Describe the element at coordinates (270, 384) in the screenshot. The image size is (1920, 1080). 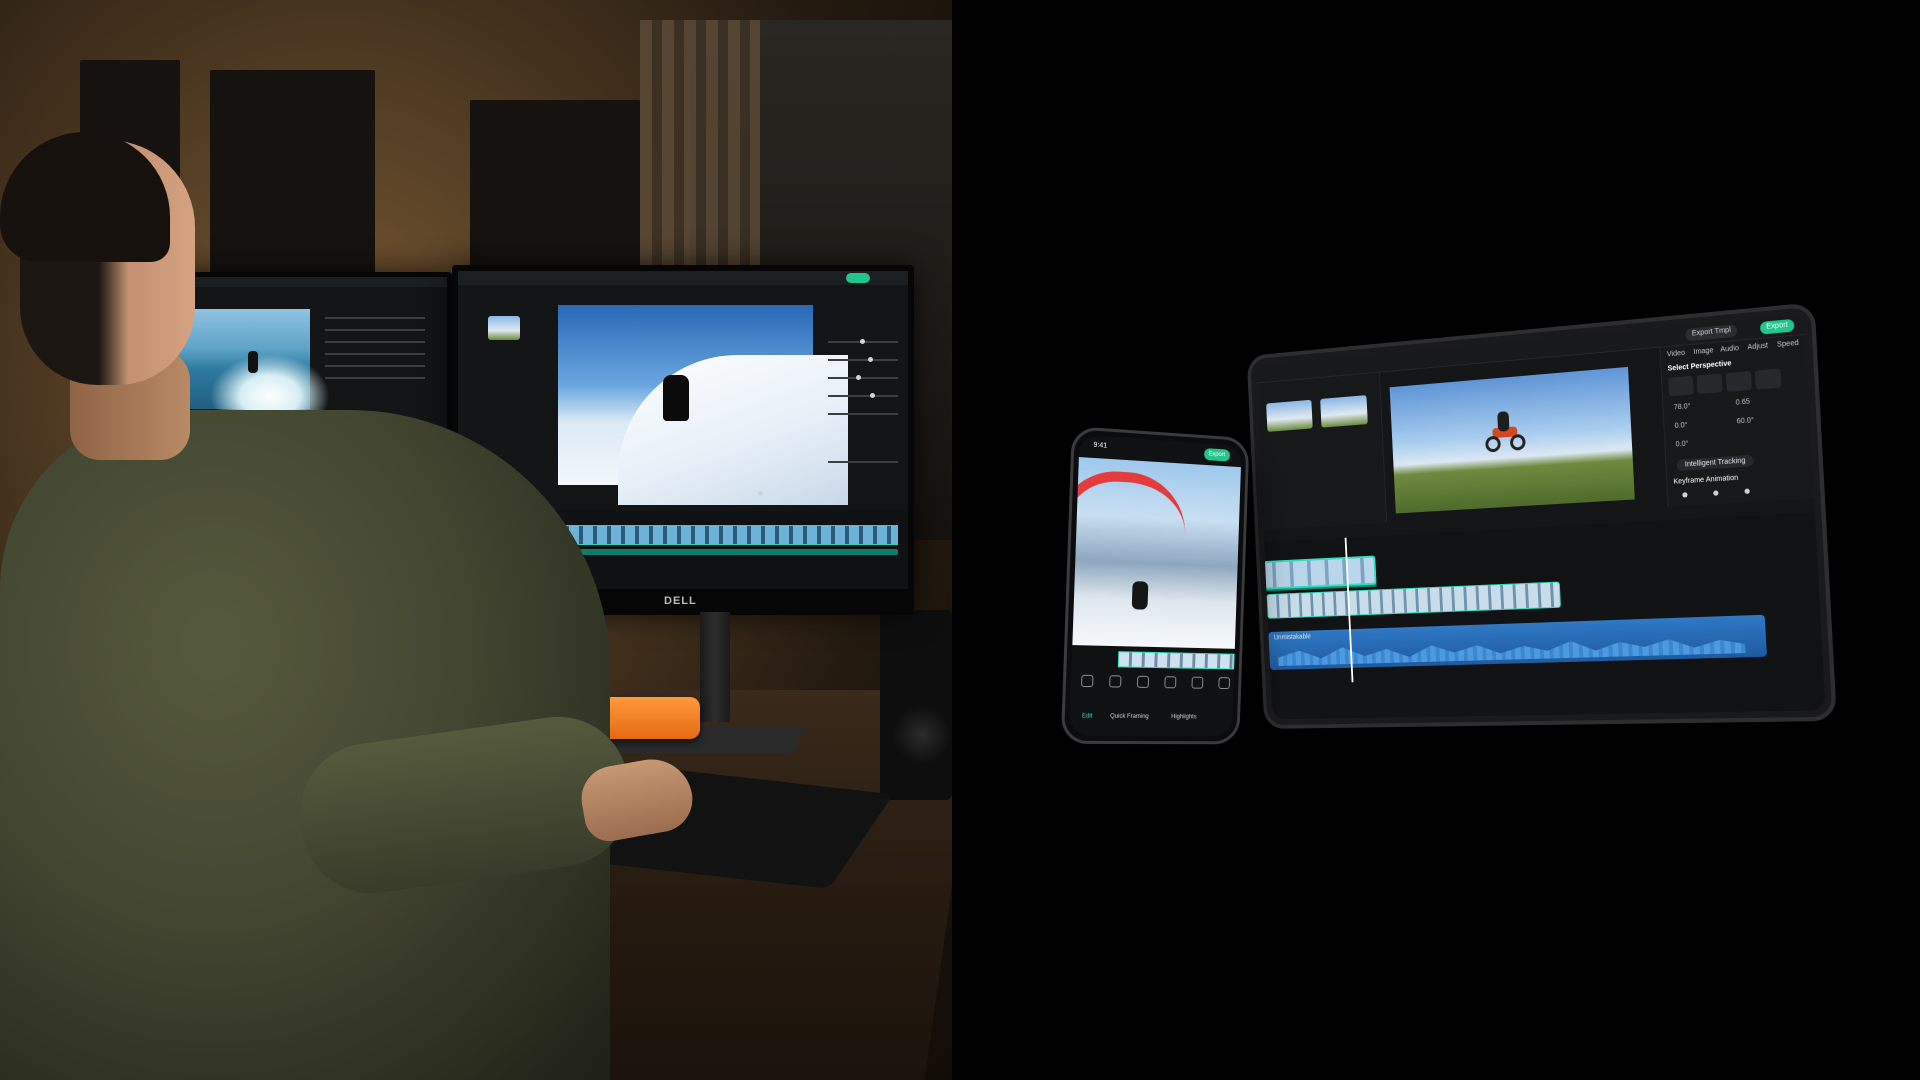
I see `wave` at that location.